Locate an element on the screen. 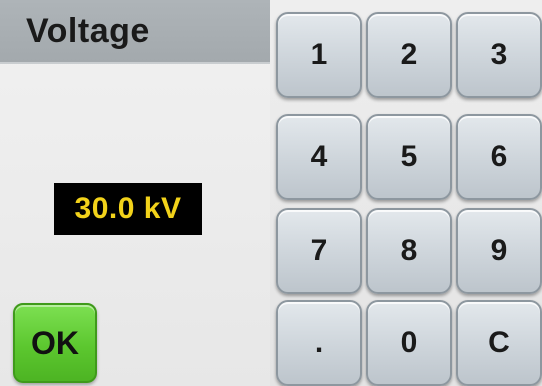 This screenshot has width=542, height=386. key-3-label: 3 is located at coordinates (499, 54).